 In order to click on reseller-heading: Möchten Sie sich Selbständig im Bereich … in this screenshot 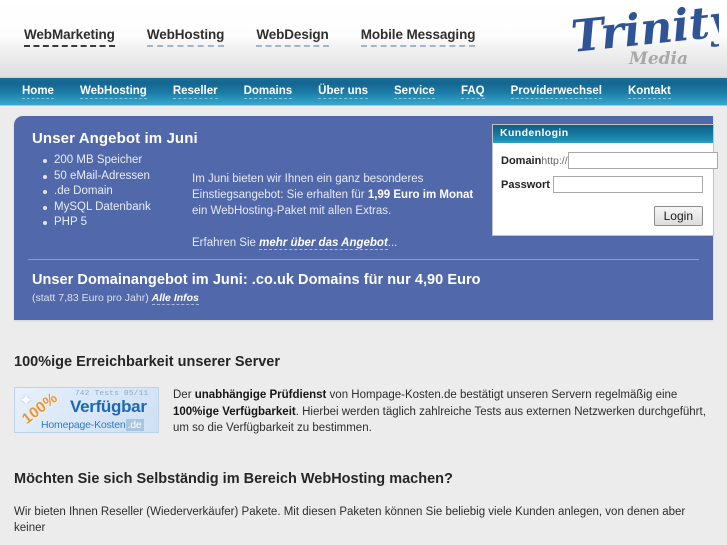, I will do `click(233, 478)`.